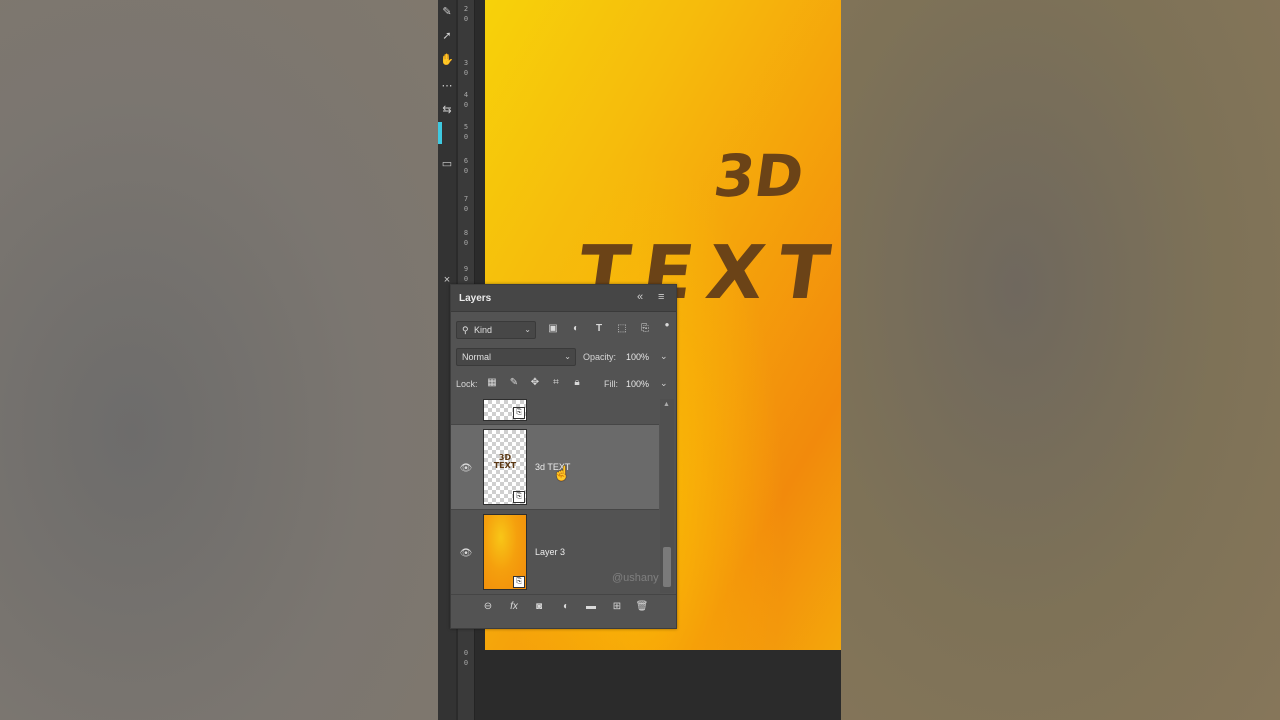 The width and height of the screenshot is (1280, 720). Describe the element at coordinates (514, 607) in the screenshot. I see `fx-icon: fx` at that location.